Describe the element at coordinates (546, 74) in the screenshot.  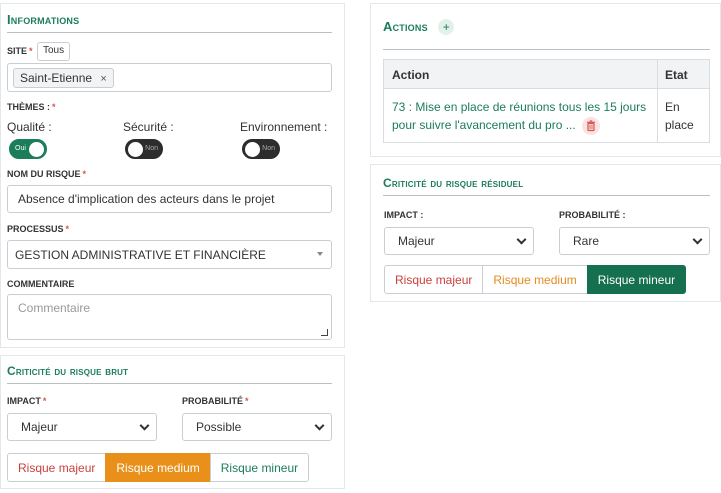
I see `actions-table-header` at that location.